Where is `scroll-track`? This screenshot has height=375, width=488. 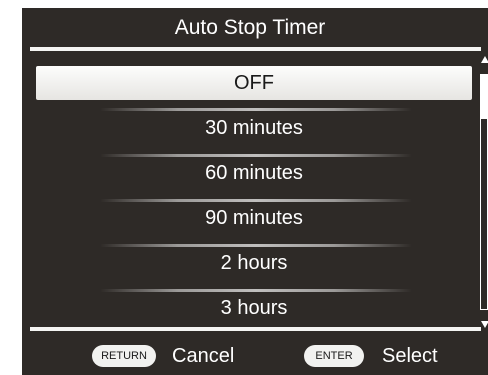
scroll-track is located at coordinates (484, 192).